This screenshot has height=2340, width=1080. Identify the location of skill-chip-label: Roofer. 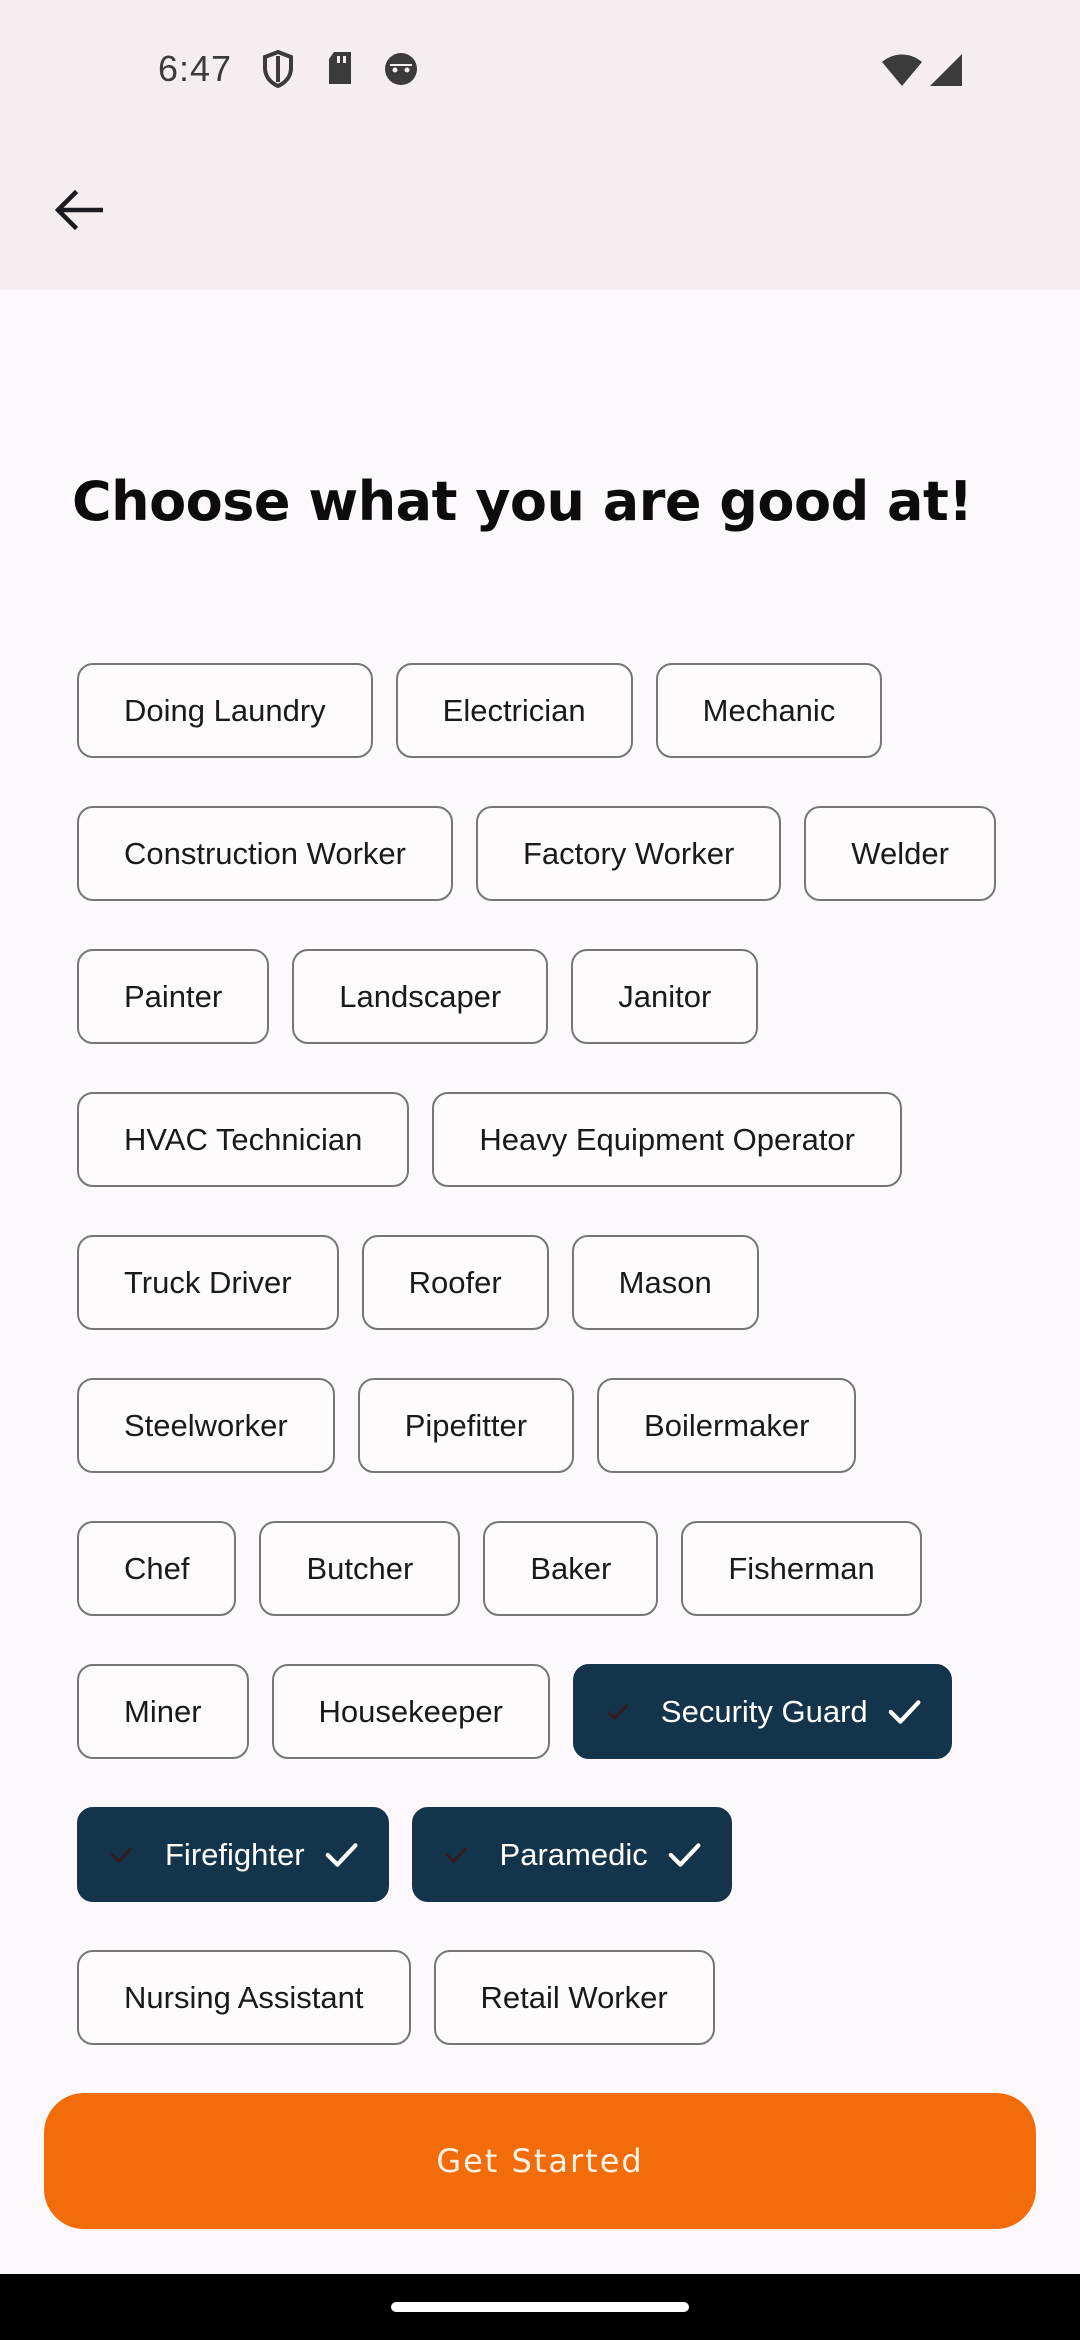
(455, 1282).